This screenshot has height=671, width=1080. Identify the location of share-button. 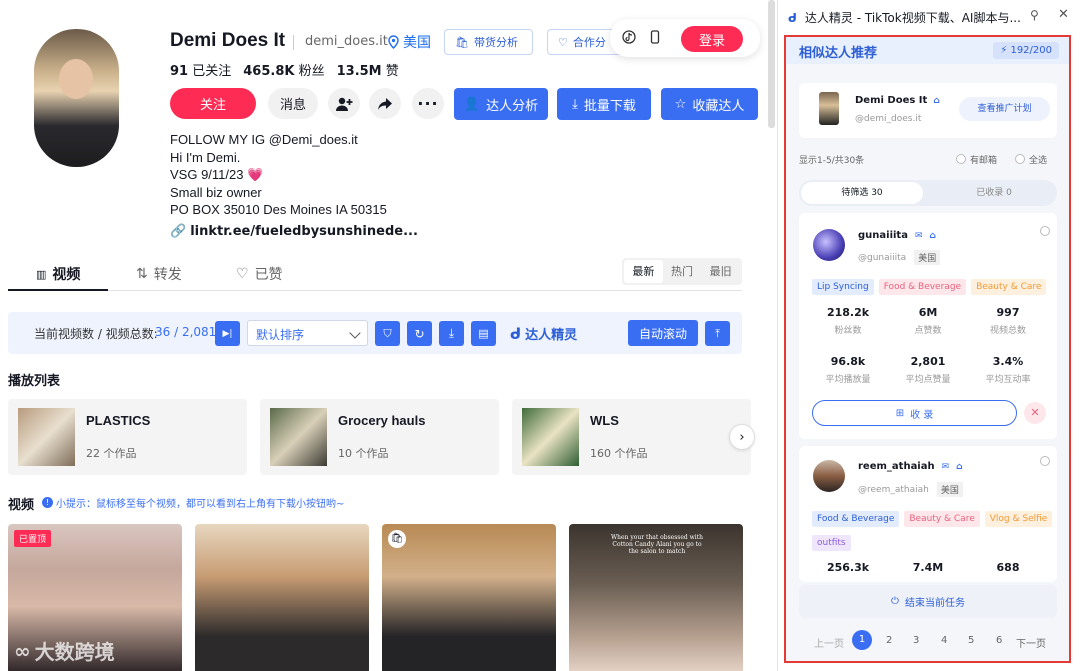
(385, 103).